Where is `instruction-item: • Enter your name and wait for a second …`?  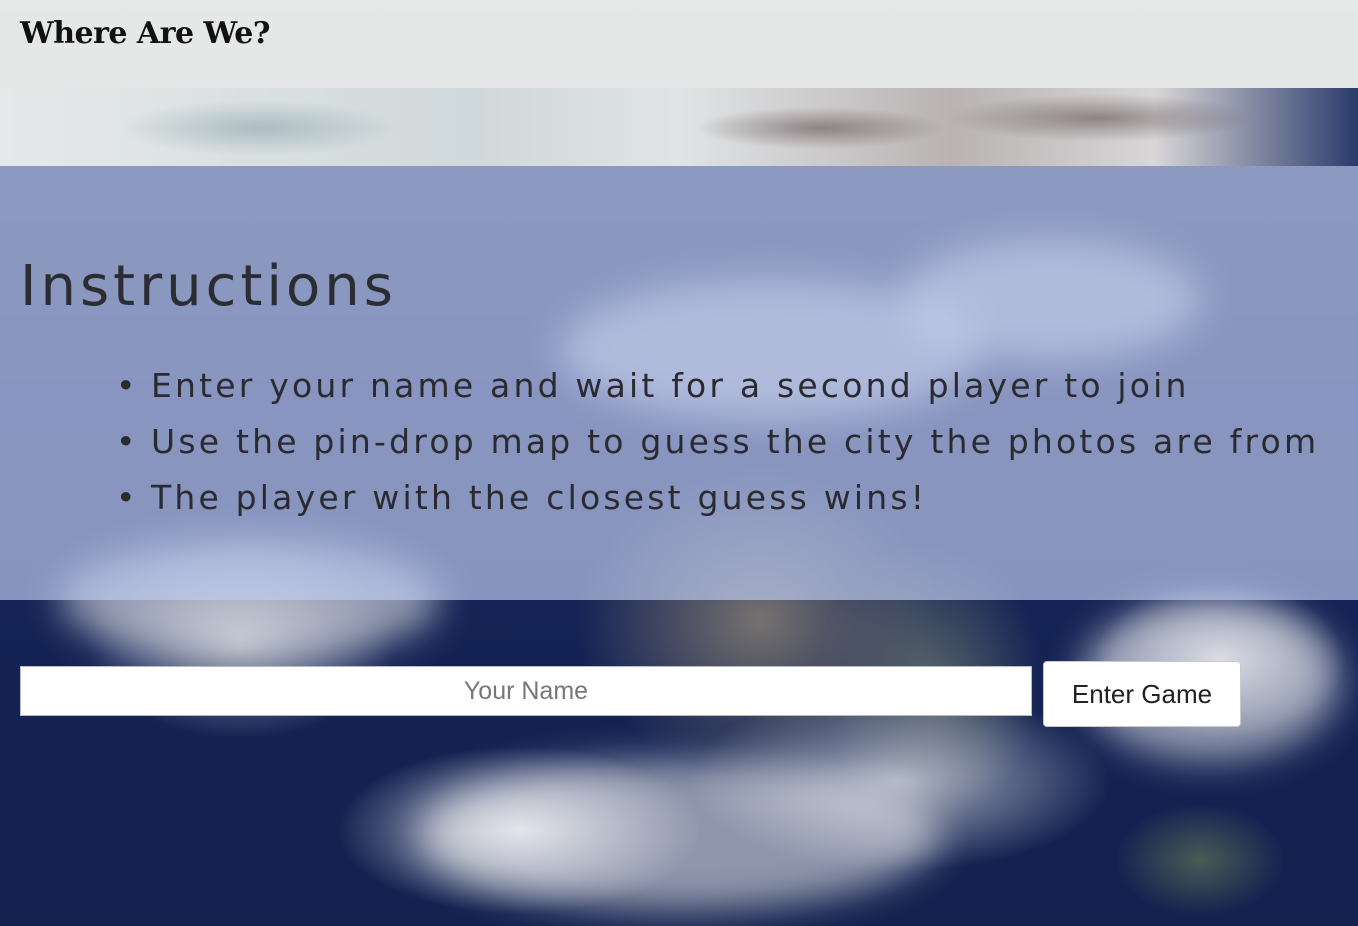 instruction-item: • Enter your name and wait for a second … is located at coordinates (717, 386).